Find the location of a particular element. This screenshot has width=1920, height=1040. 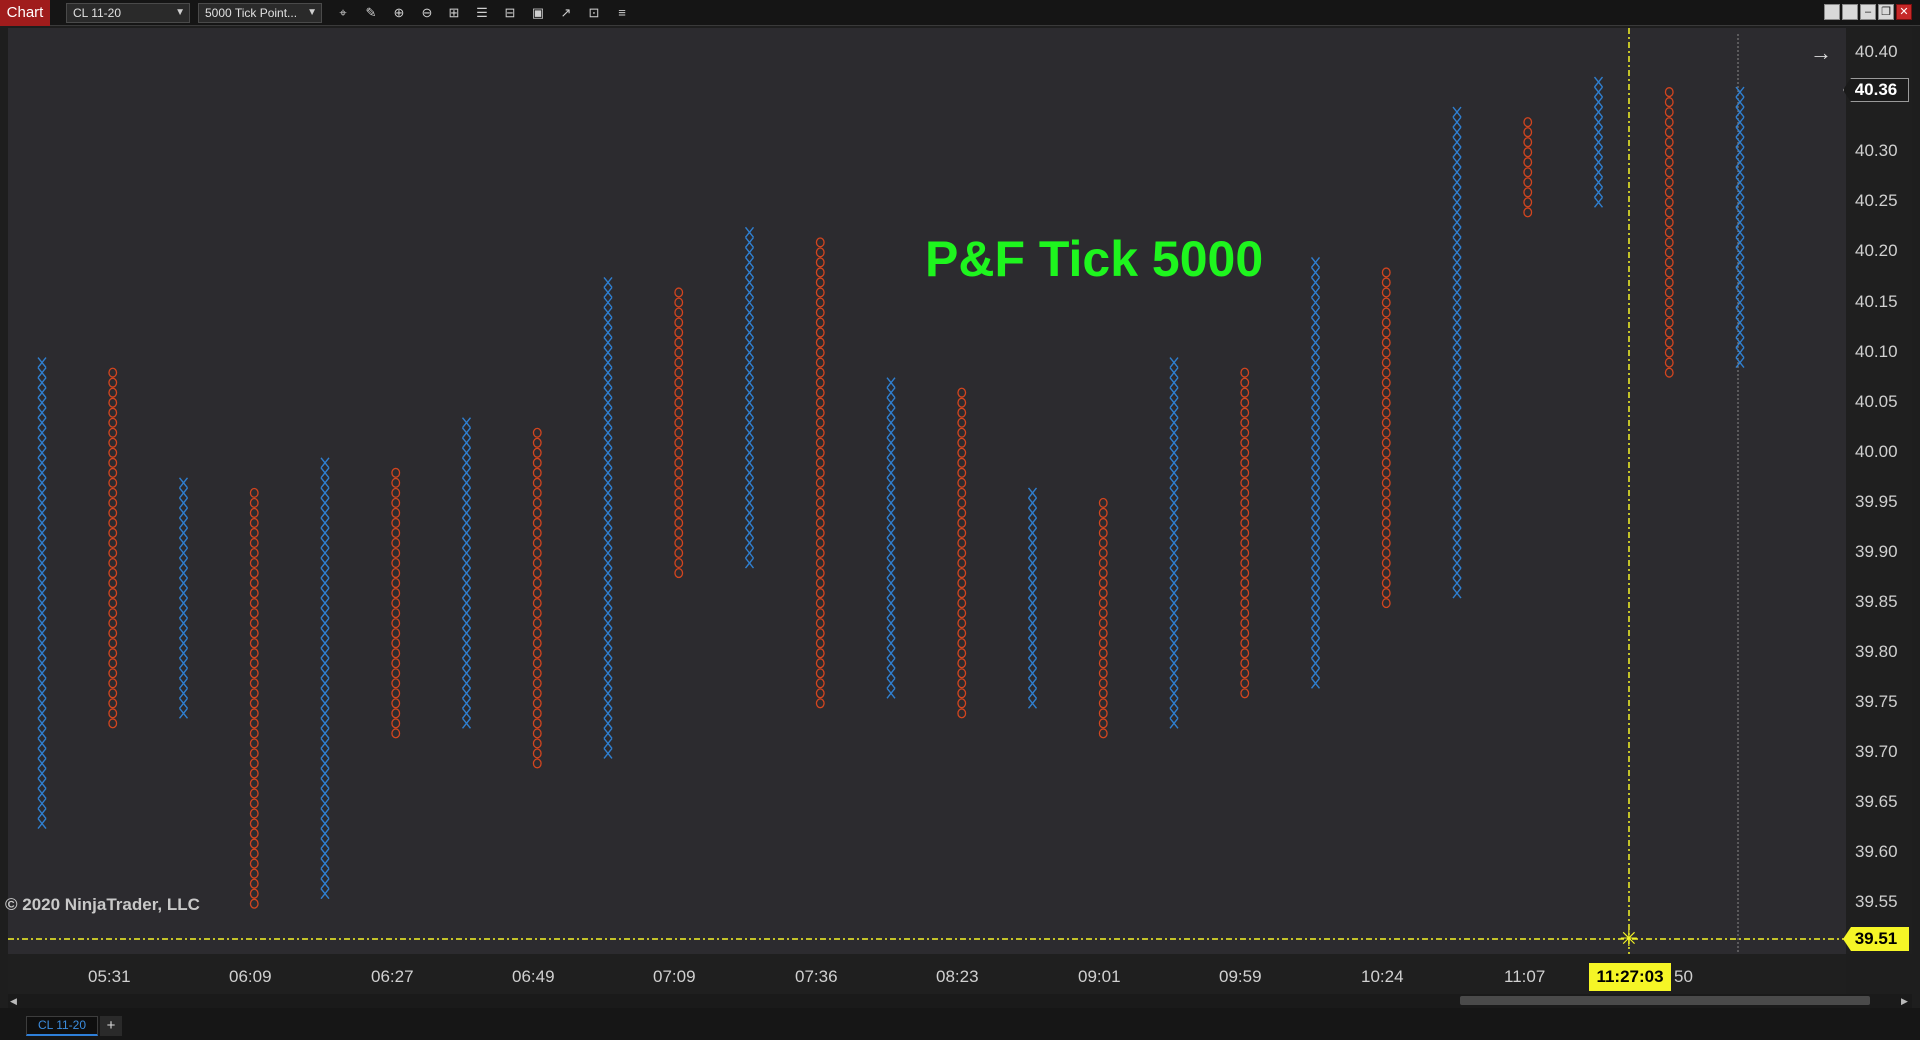

chart-overlay-title: P&F Tick 5000 is located at coordinates (1094, 259).